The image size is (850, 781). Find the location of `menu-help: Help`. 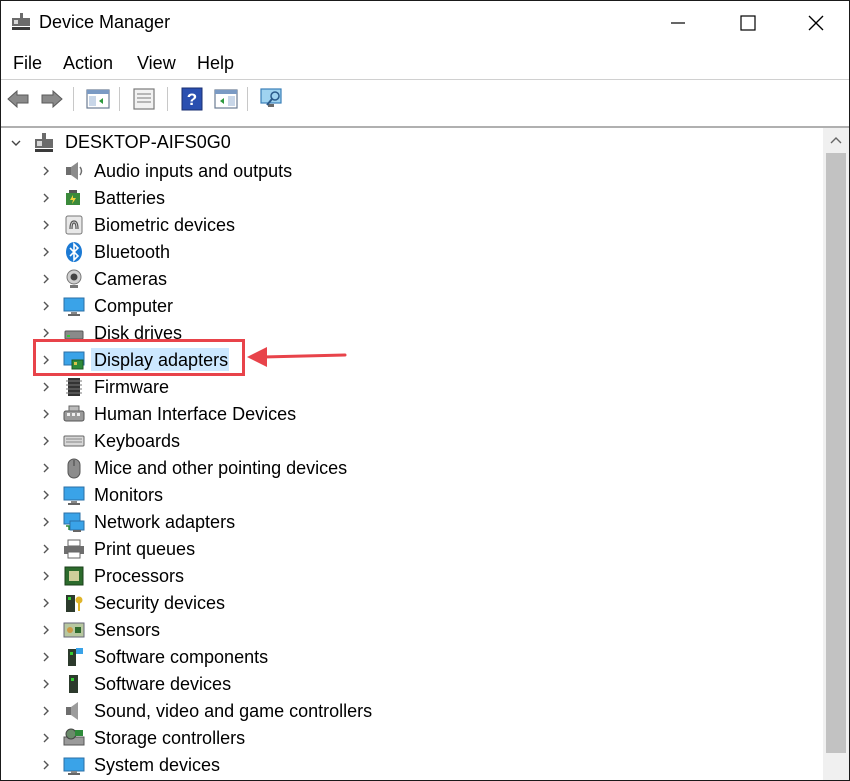

menu-help: Help is located at coordinates (215, 63).